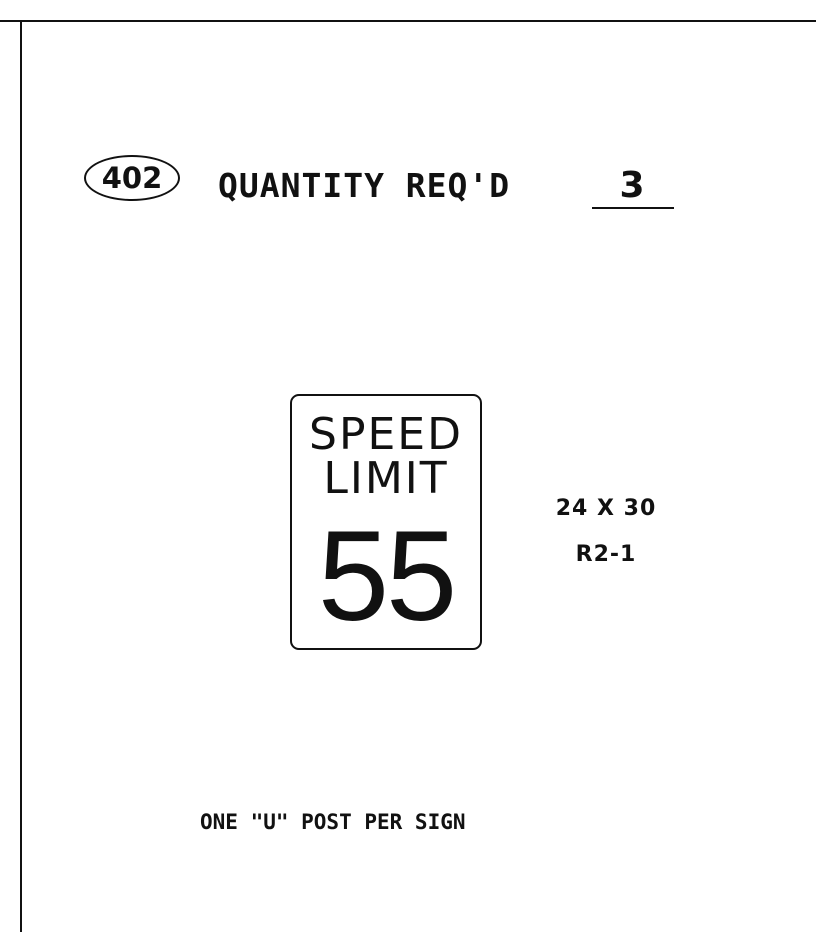 The width and height of the screenshot is (816, 932). What do you see at coordinates (333, 822) in the screenshot?
I see `post-note: ONE "U" POST PER SIGN` at bounding box center [333, 822].